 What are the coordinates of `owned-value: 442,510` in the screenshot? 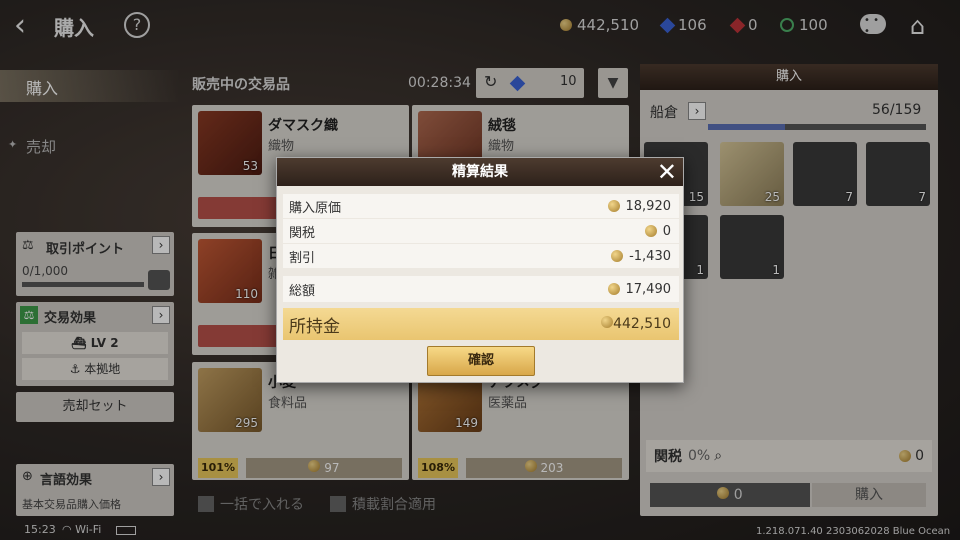 It's located at (642, 324).